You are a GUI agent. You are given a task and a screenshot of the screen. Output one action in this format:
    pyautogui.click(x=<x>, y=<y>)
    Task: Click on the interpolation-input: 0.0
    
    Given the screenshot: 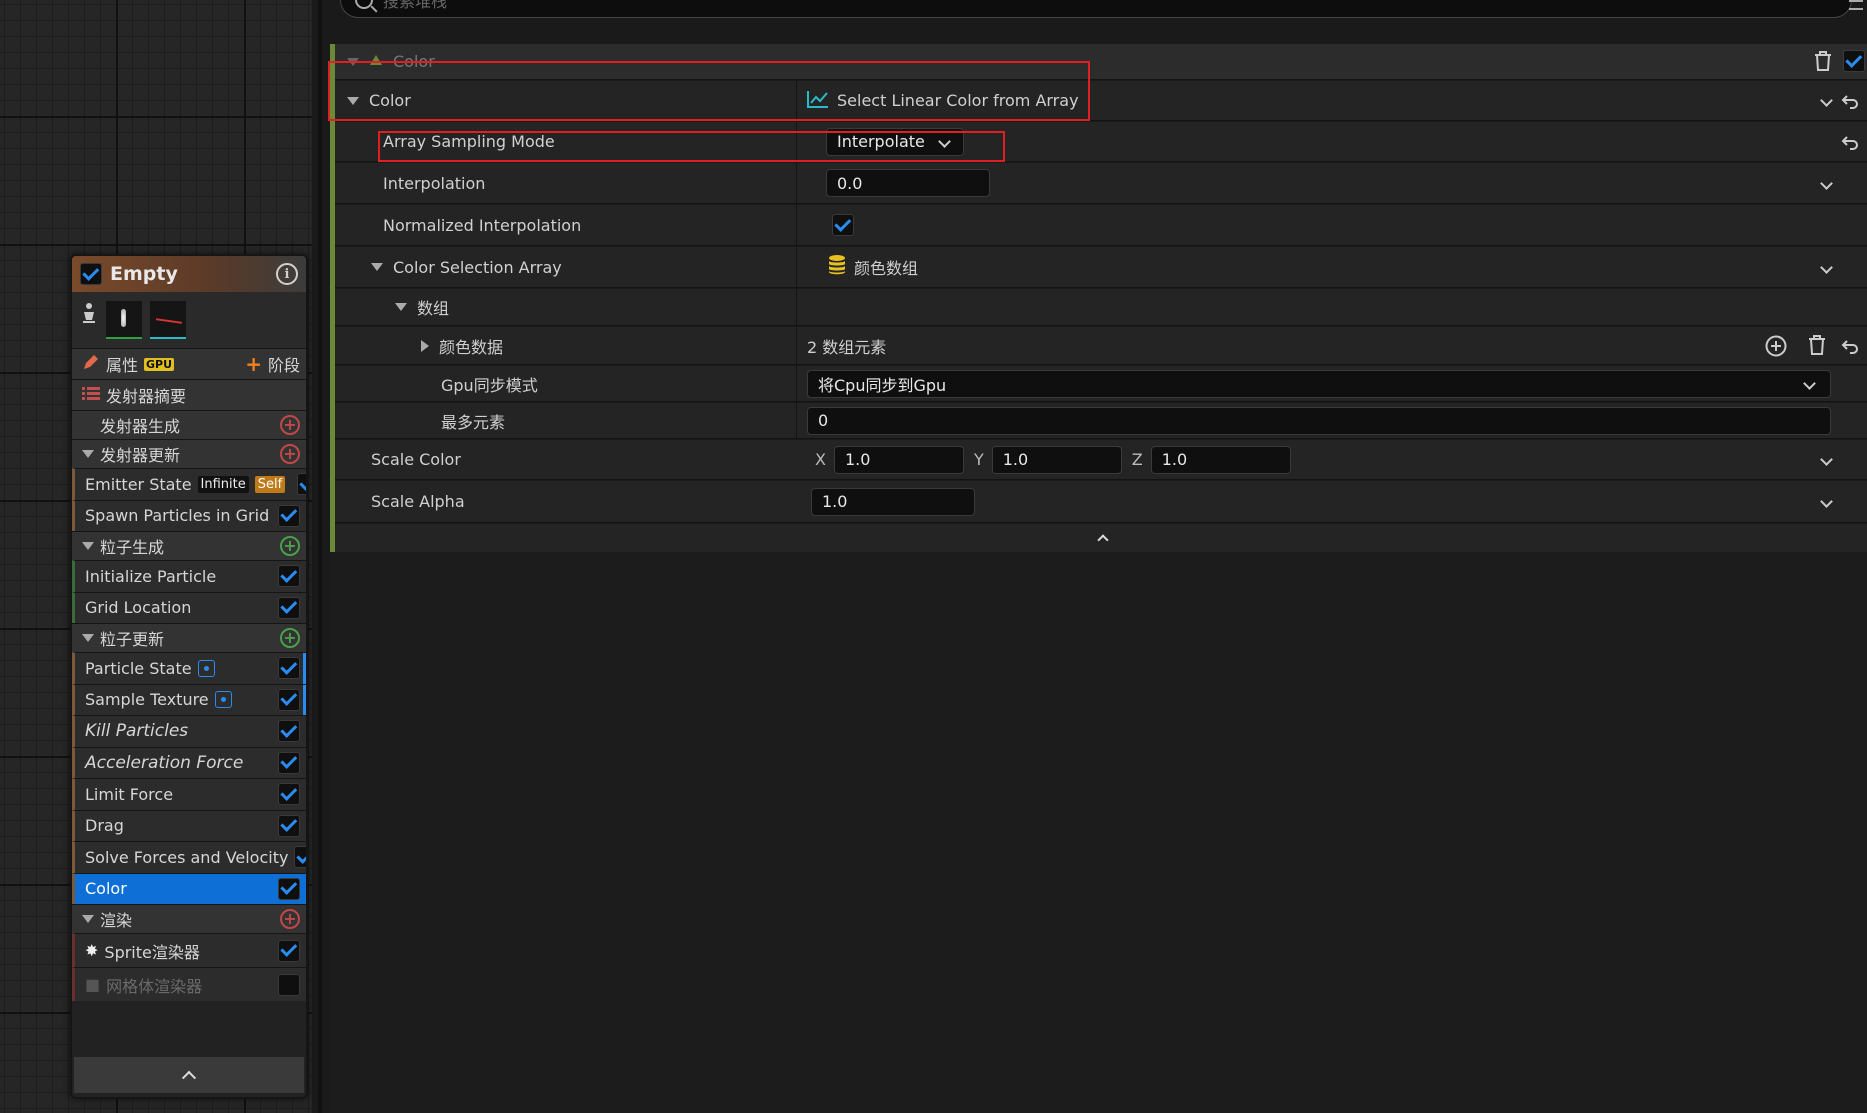 What is the action you would take?
    pyautogui.click(x=908, y=183)
    